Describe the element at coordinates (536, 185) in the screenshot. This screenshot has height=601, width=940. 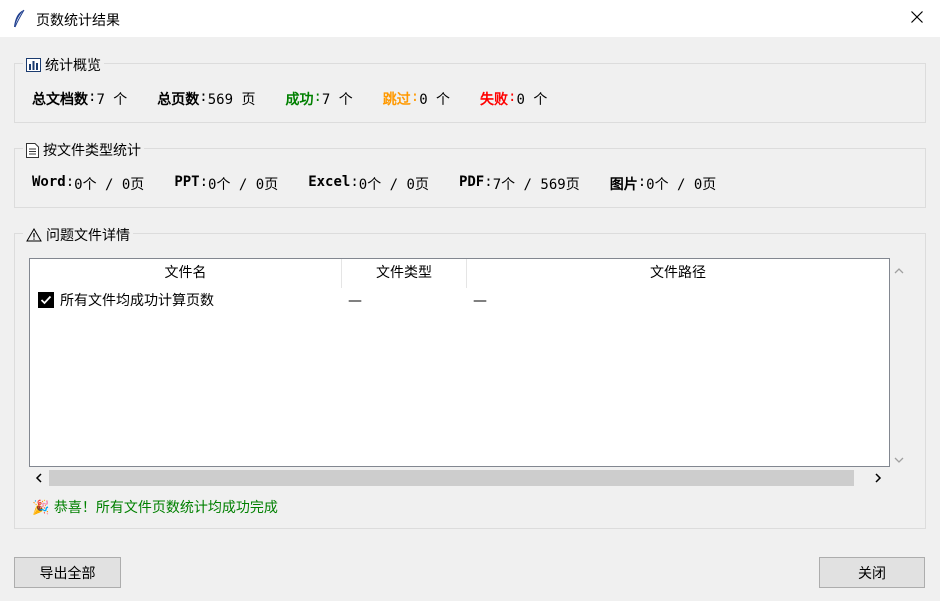
I see `pdf-value: 7个 / 569页` at that location.